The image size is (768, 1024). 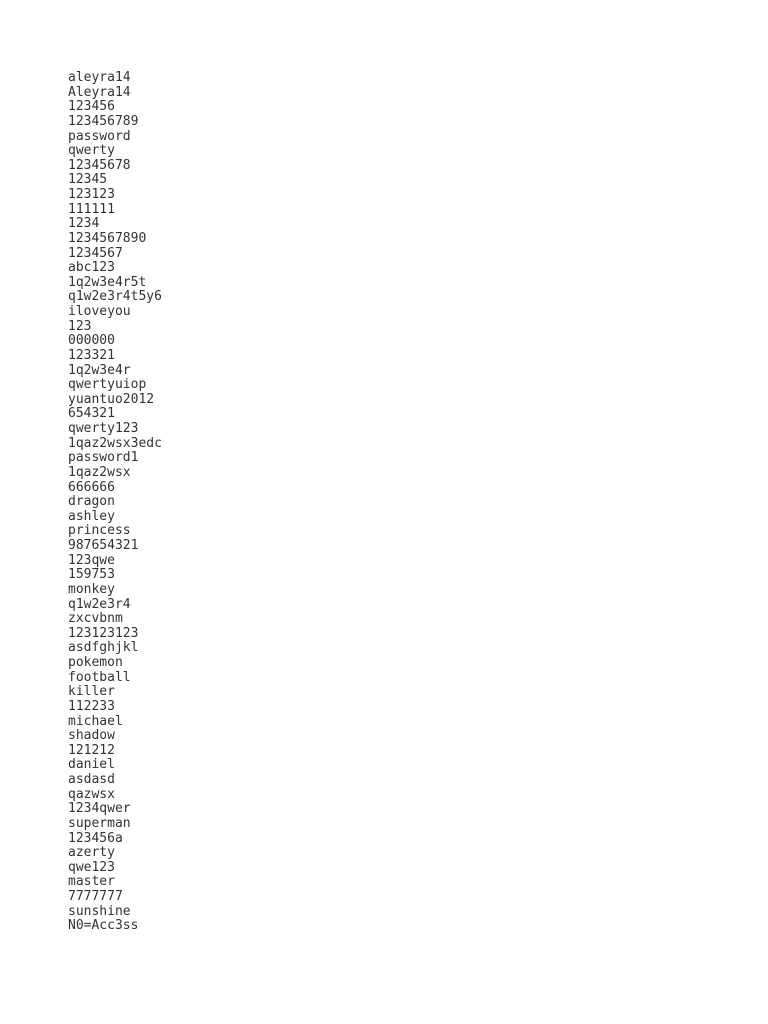 What do you see at coordinates (107, 385) in the screenshot?
I see `text-line: qwertyuiop` at bounding box center [107, 385].